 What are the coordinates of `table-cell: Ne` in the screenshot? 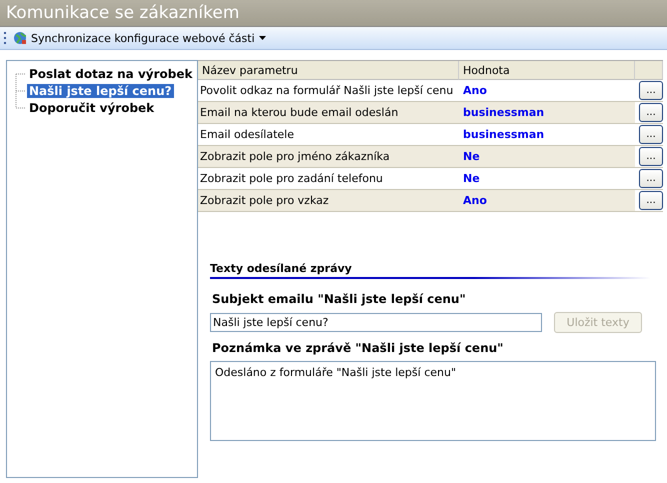 It's located at (547, 157).